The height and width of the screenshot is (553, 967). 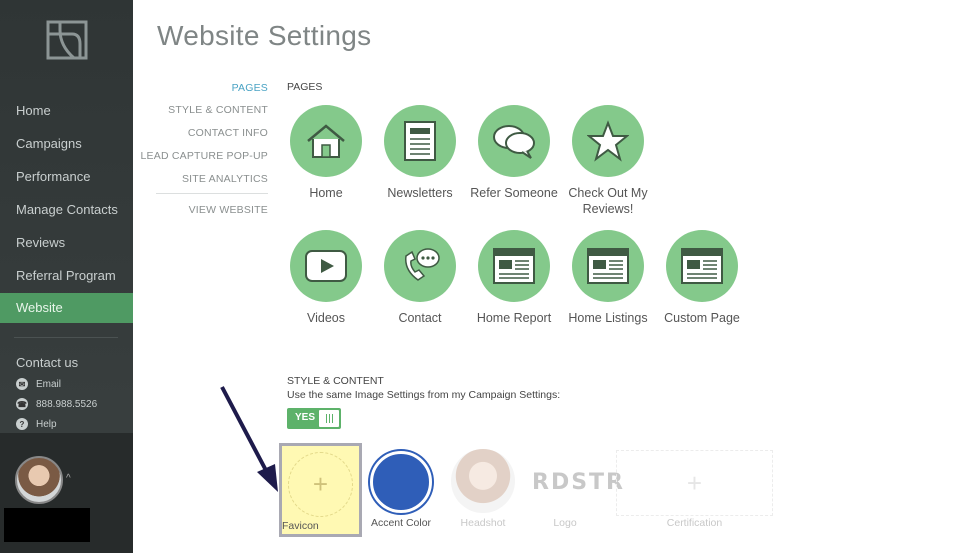 What do you see at coordinates (68, 478) in the screenshot?
I see `chevron-up-icon: ^` at bounding box center [68, 478].